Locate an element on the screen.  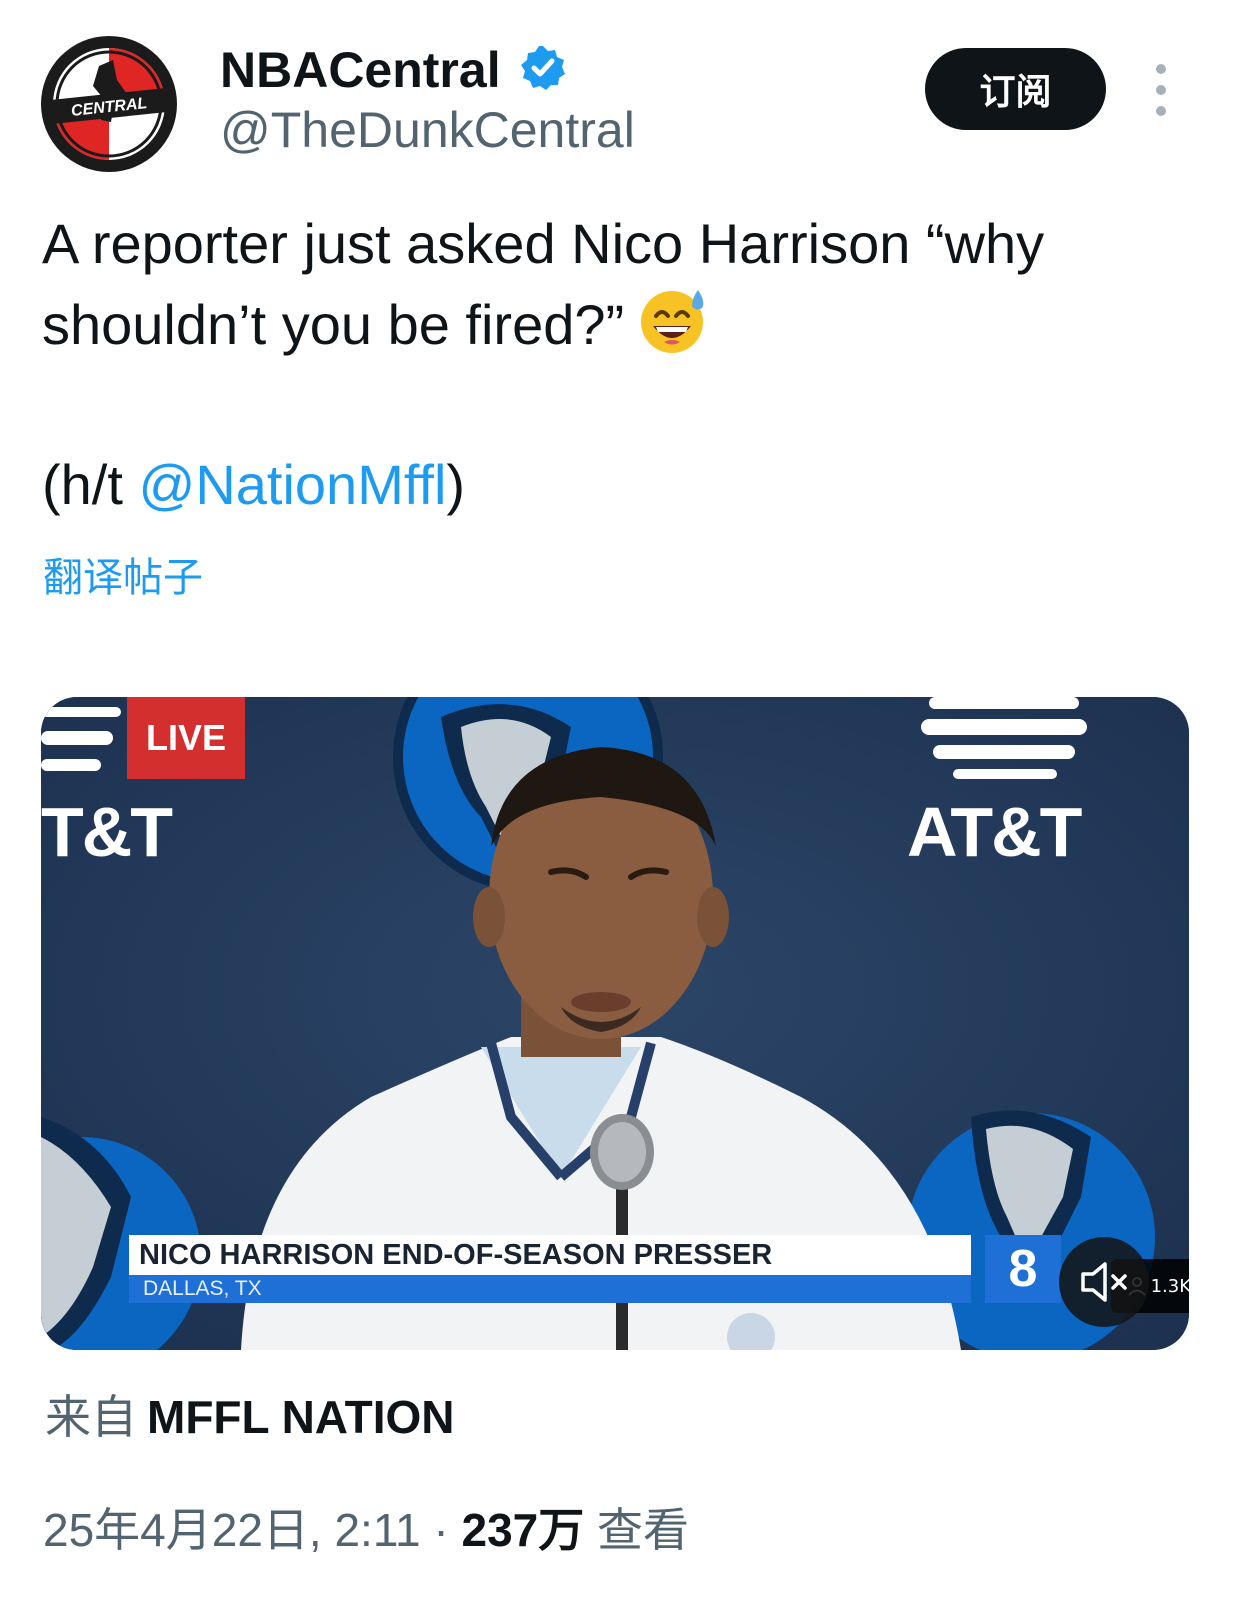
translate-post-link: 翻译帖子 is located at coordinates (123, 578).